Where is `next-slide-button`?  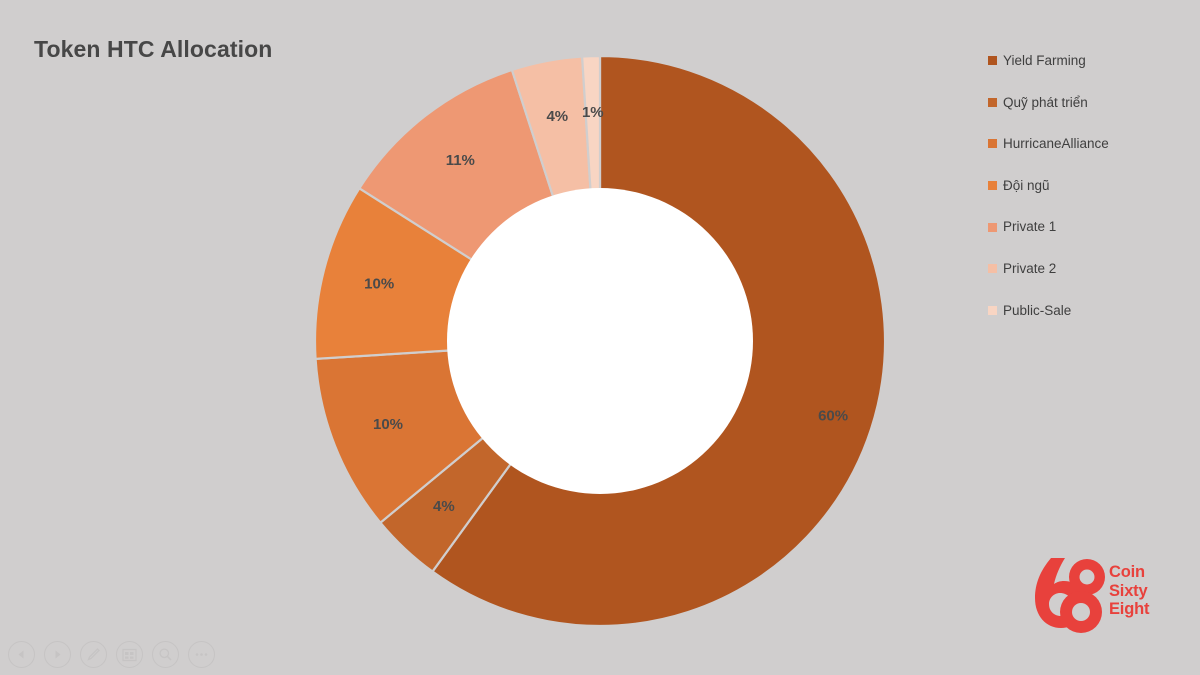 next-slide-button is located at coordinates (57, 654).